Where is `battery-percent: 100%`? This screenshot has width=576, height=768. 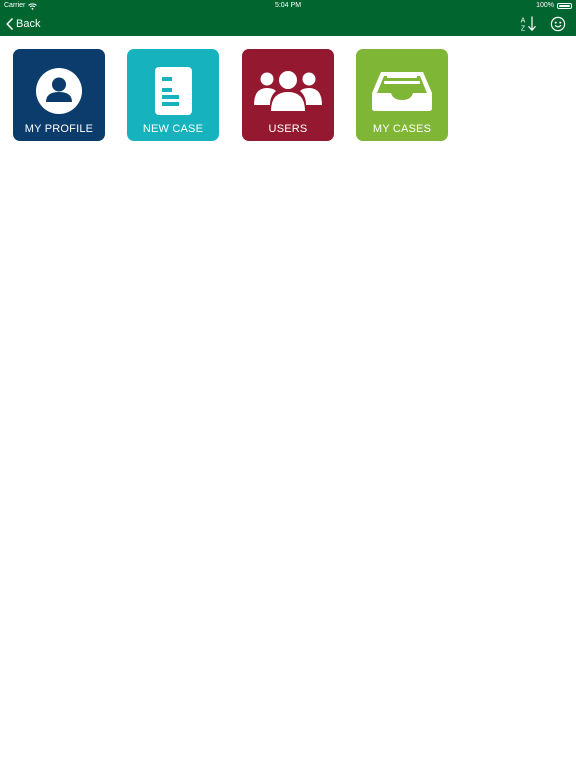 battery-percent: 100% is located at coordinates (545, 5).